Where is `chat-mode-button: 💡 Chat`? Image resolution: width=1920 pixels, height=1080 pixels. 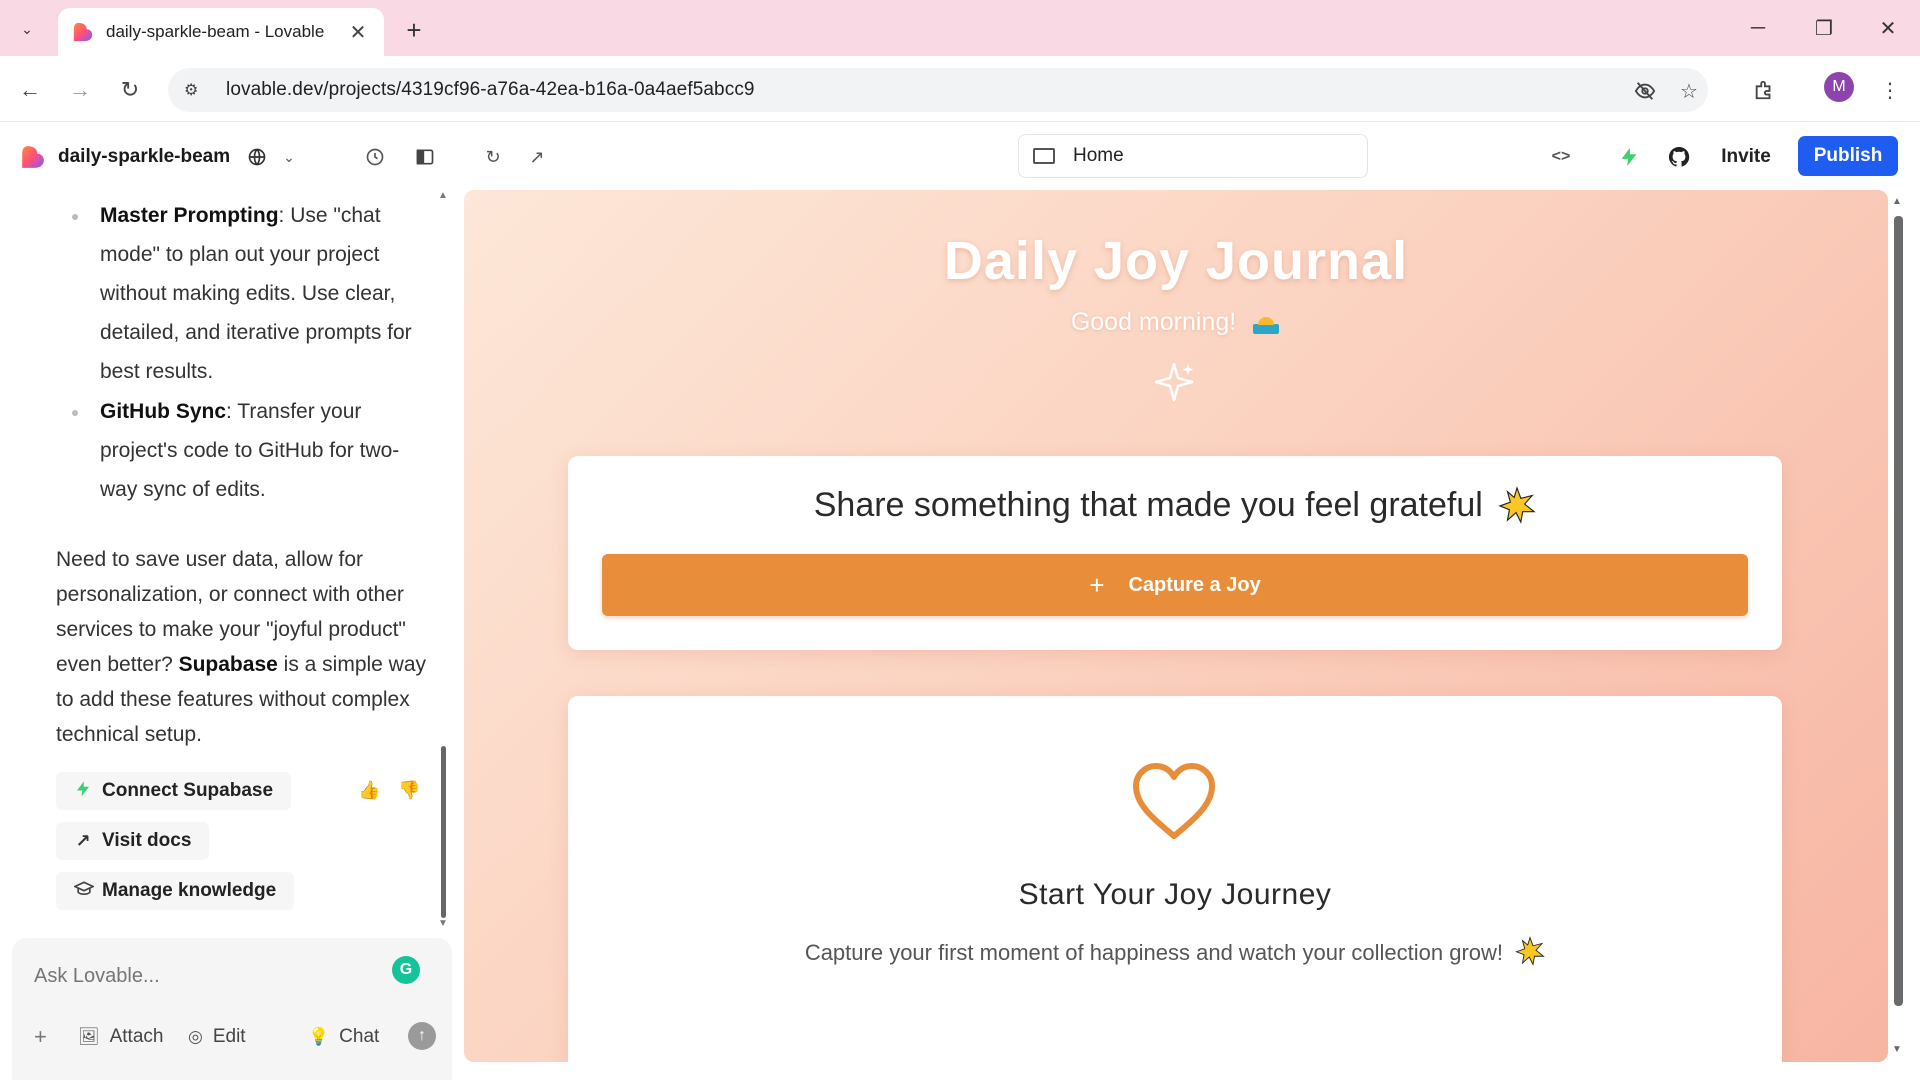 chat-mode-button: 💡 Chat is located at coordinates (343, 1037).